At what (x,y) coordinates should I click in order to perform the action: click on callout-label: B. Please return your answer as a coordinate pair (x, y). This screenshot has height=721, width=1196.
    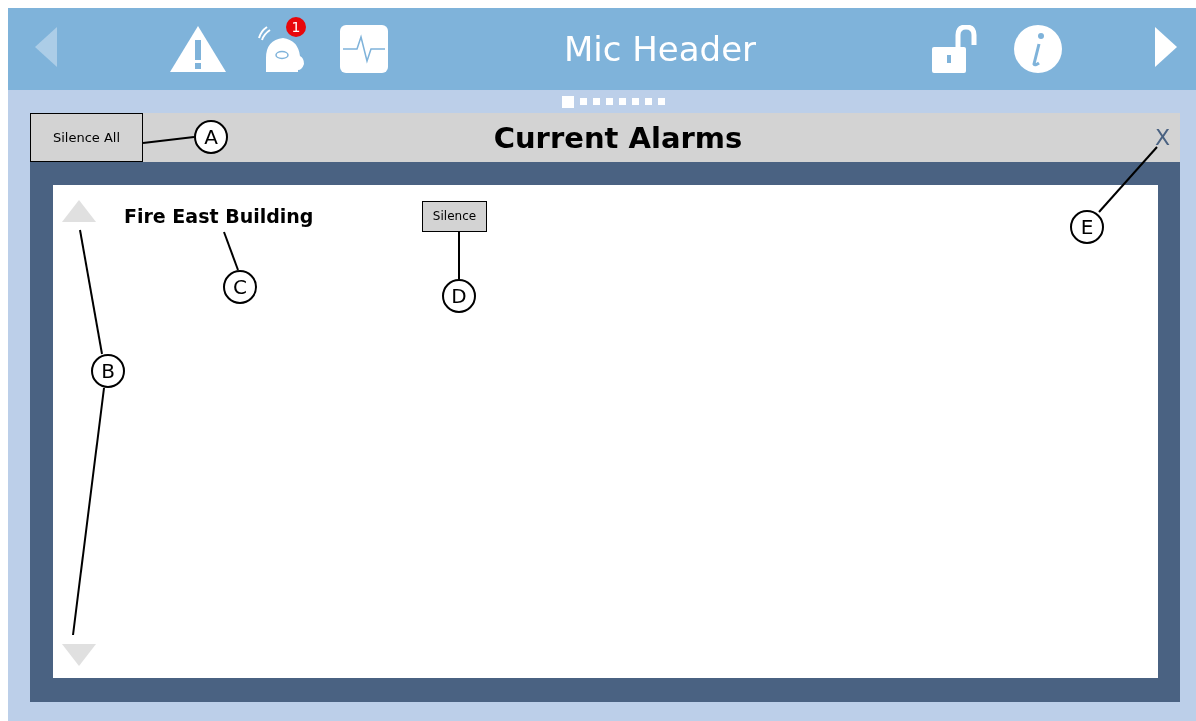
    Looking at the image, I should click on (108, 371).